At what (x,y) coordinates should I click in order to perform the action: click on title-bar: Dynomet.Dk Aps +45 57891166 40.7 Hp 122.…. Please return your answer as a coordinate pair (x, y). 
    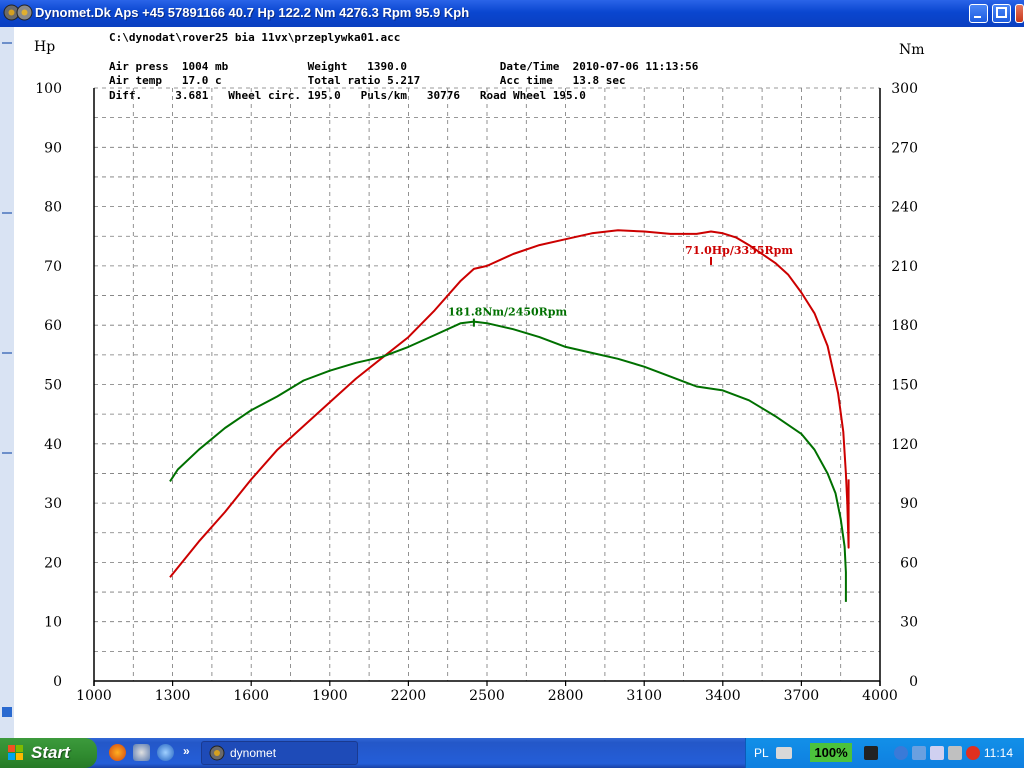
    Looking at the image, I should click on (512, 13).